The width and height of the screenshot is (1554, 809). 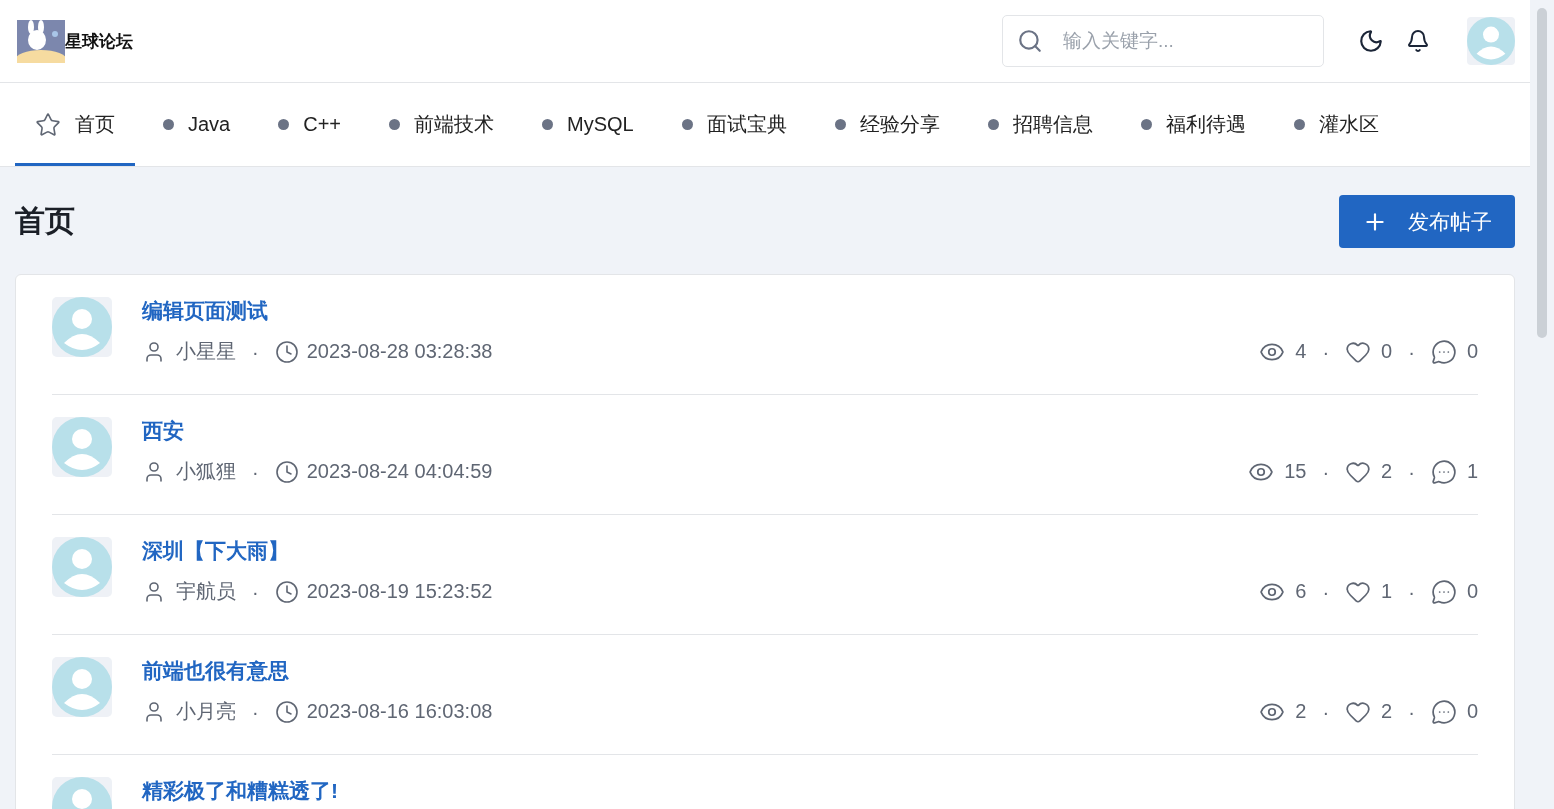 What do you see at coordinates (1336, 124) in the screenshot?
I see `nav-tab: 灌水区` at bounding box center [1336, 124].